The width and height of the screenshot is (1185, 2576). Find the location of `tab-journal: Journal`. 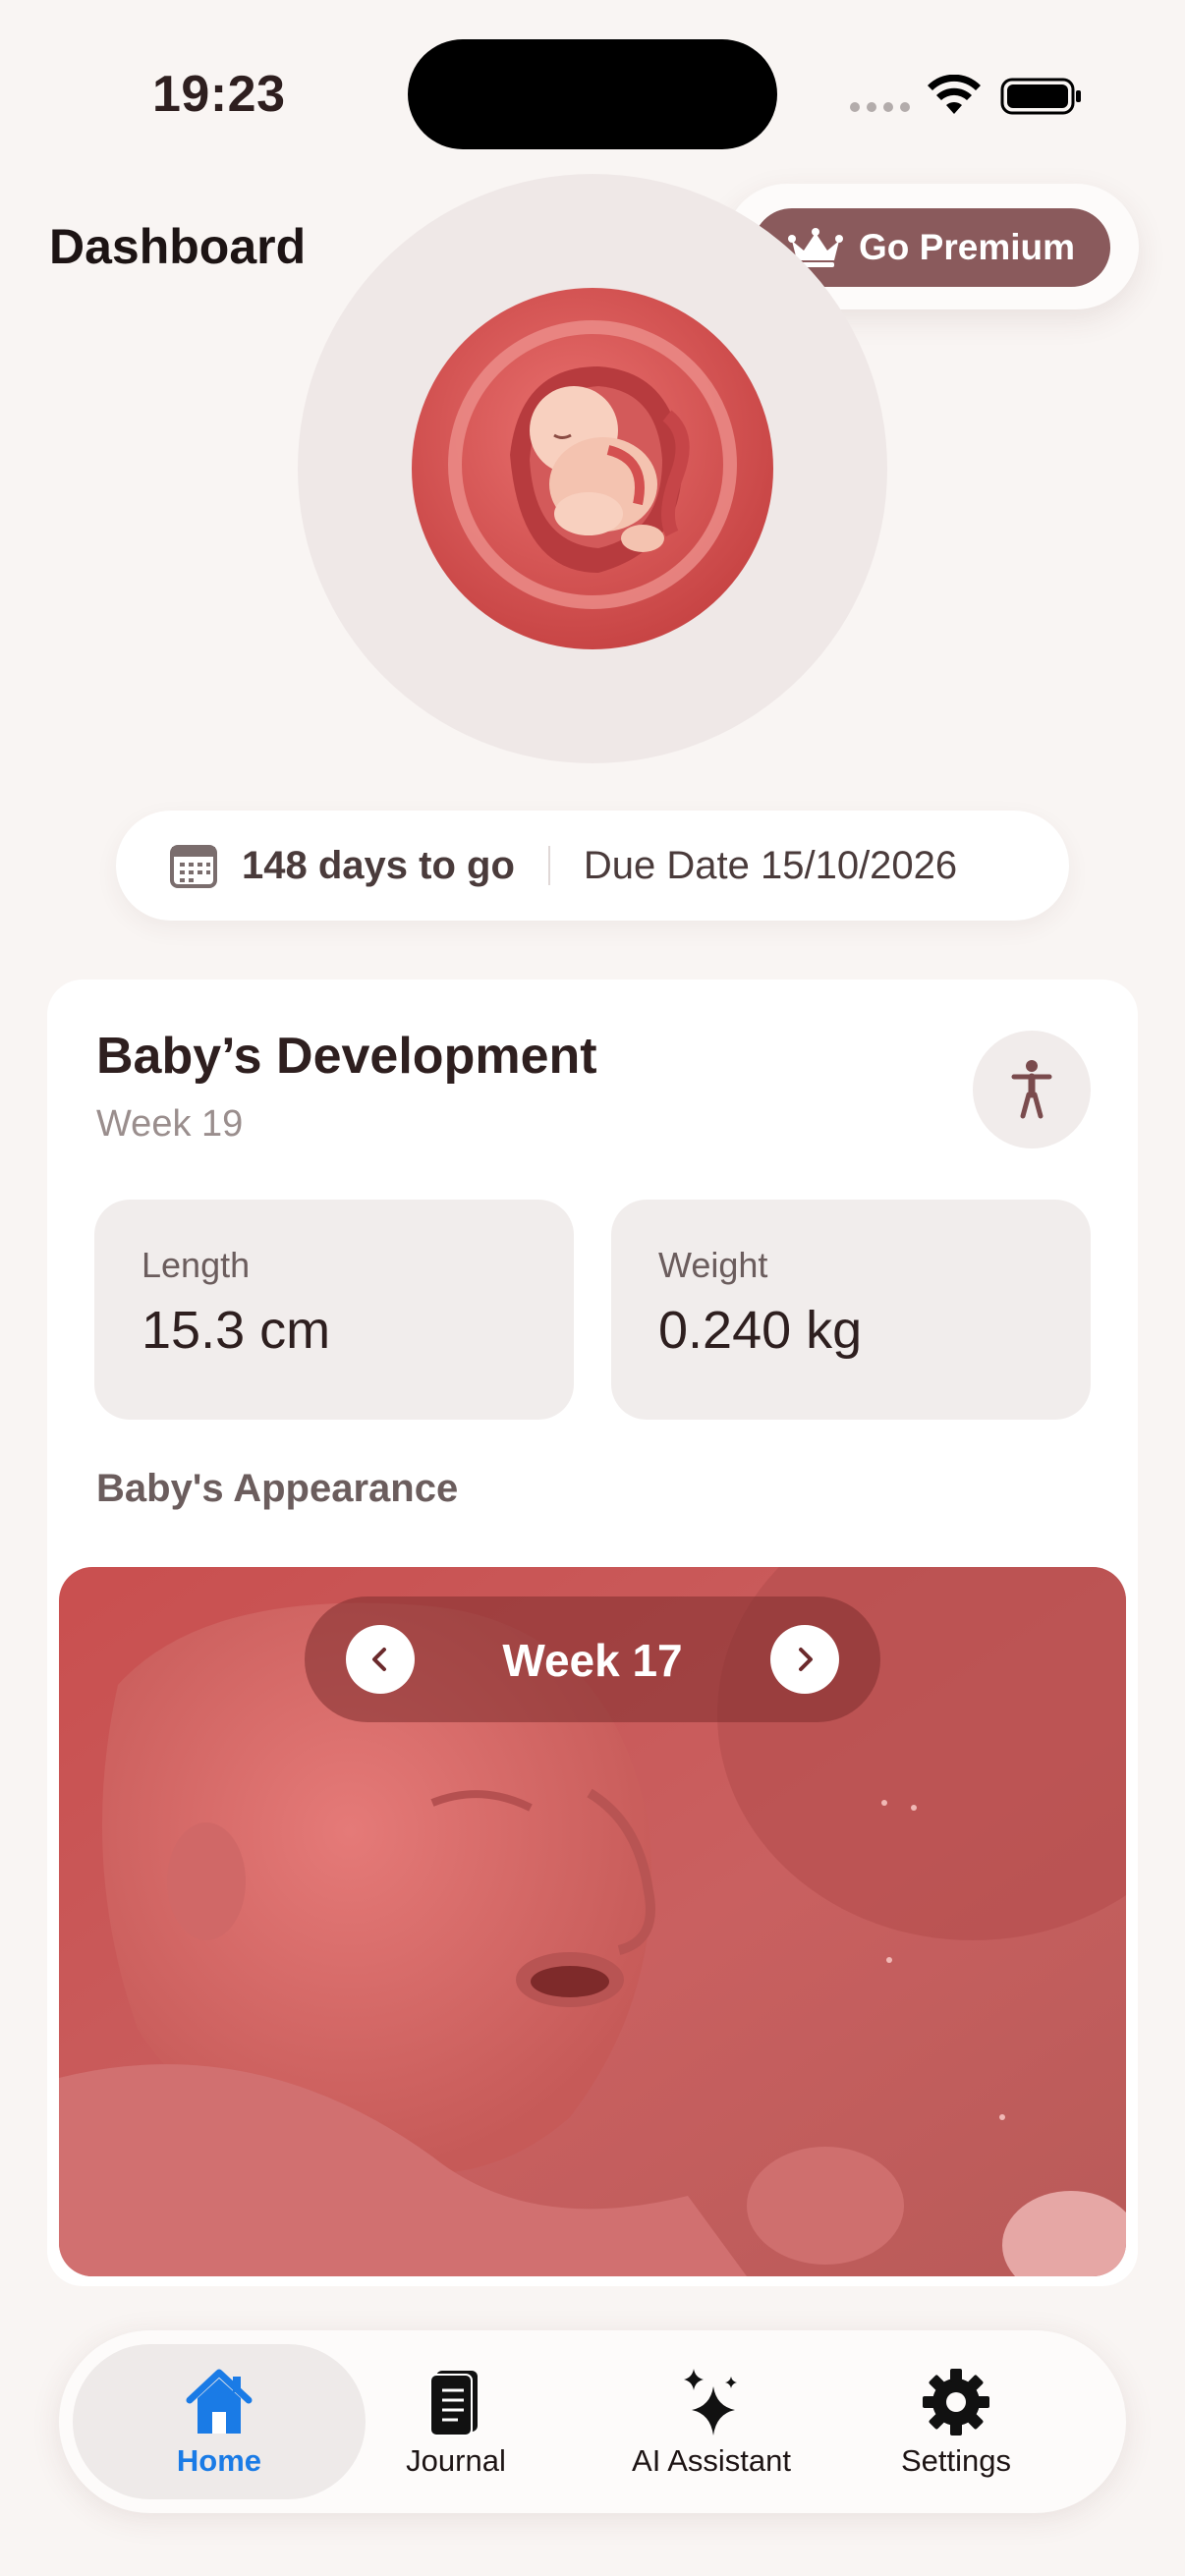

tab-journal: Journal is located at coordinates (456, 2421).